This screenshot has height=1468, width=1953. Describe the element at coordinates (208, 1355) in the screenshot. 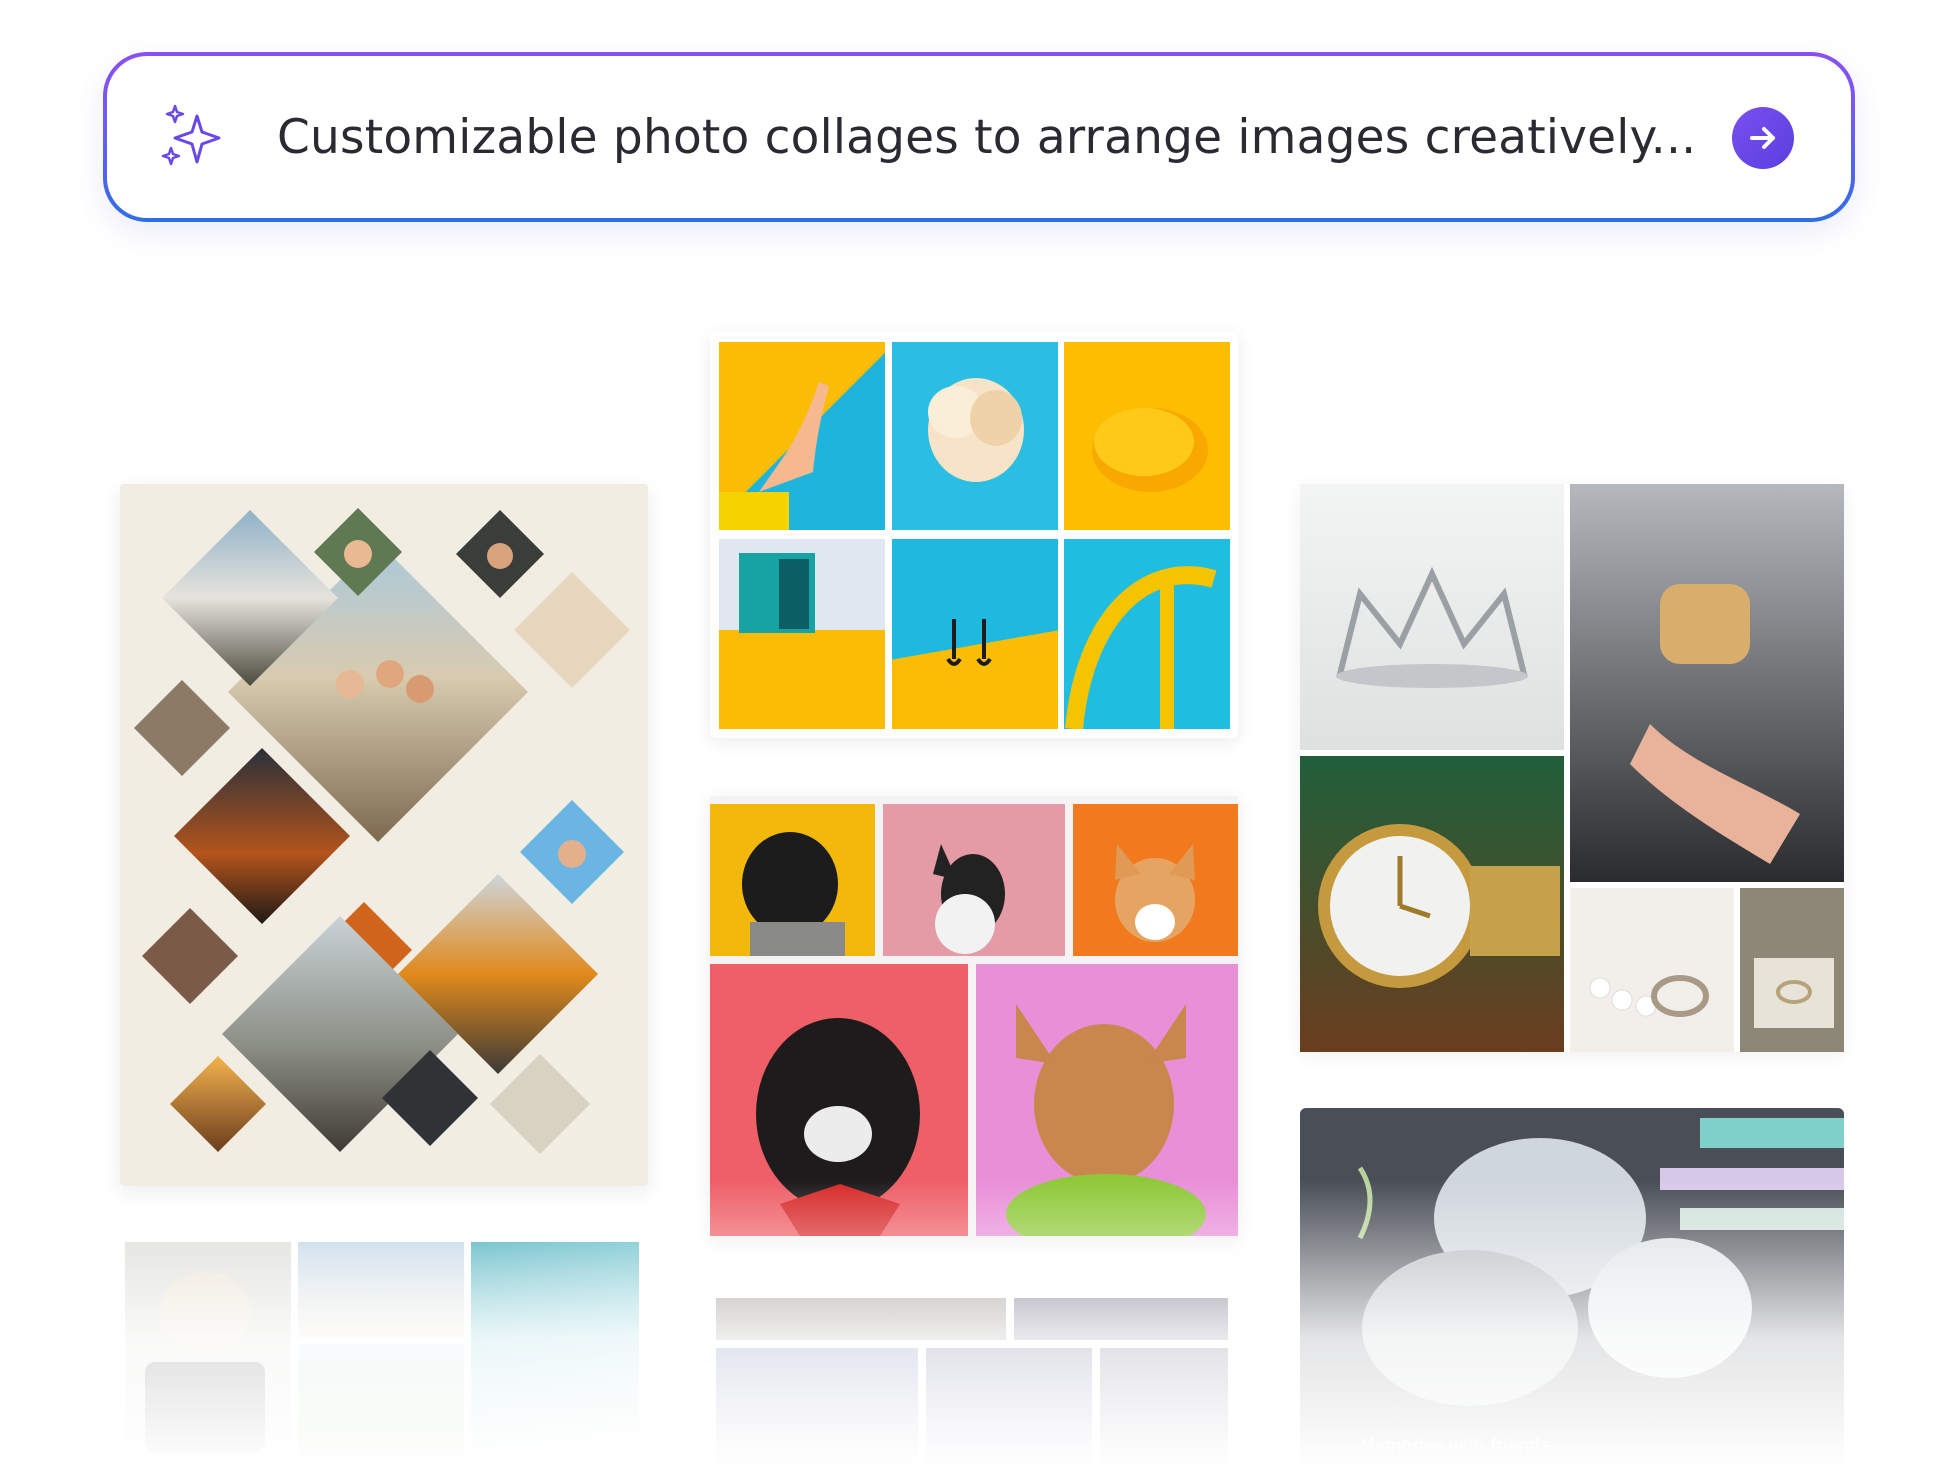

I see `tile-hat` at that location.